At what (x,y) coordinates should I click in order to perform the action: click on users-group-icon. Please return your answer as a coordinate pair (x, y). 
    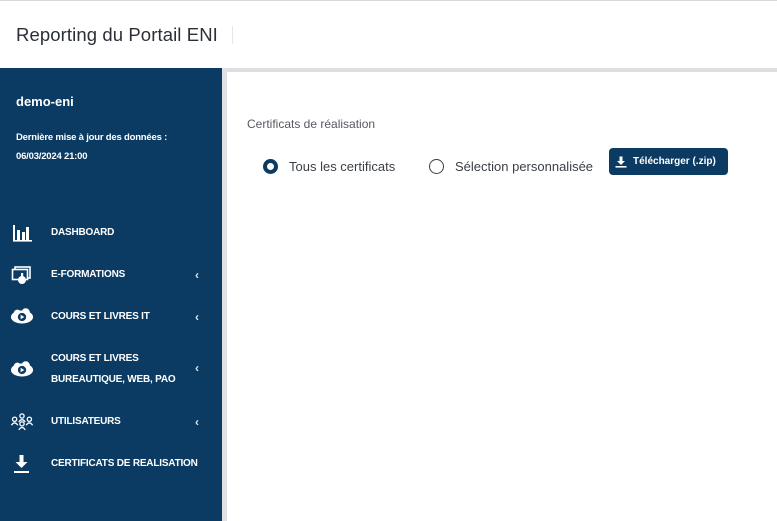
    Looking at the image, I should click on (22, 422).